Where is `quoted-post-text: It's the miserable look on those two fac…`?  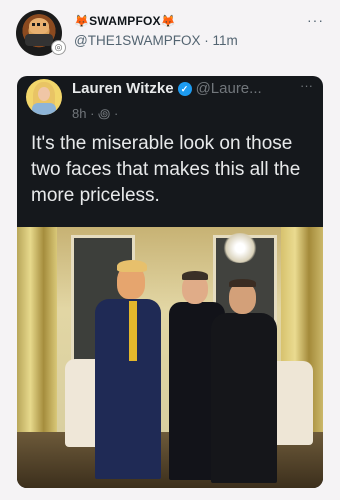
quoted-post-text: It's the miserable look on those two fac… is located at coordinates (166, 169).